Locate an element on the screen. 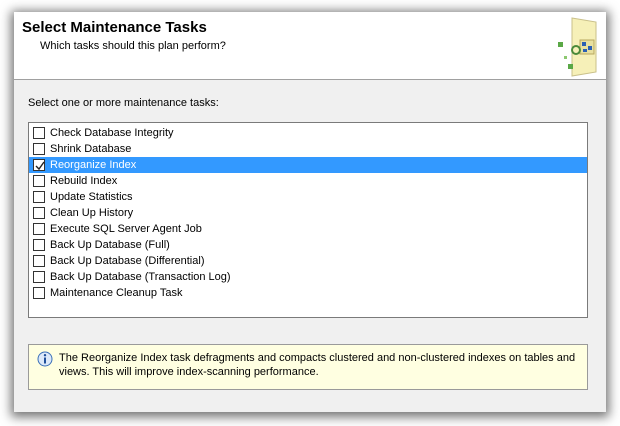 Image resolution: width=620 pixels, height=426 pixels. instruction-label: Select one or more maintenance tasks: is located at coordinates (123, 103).